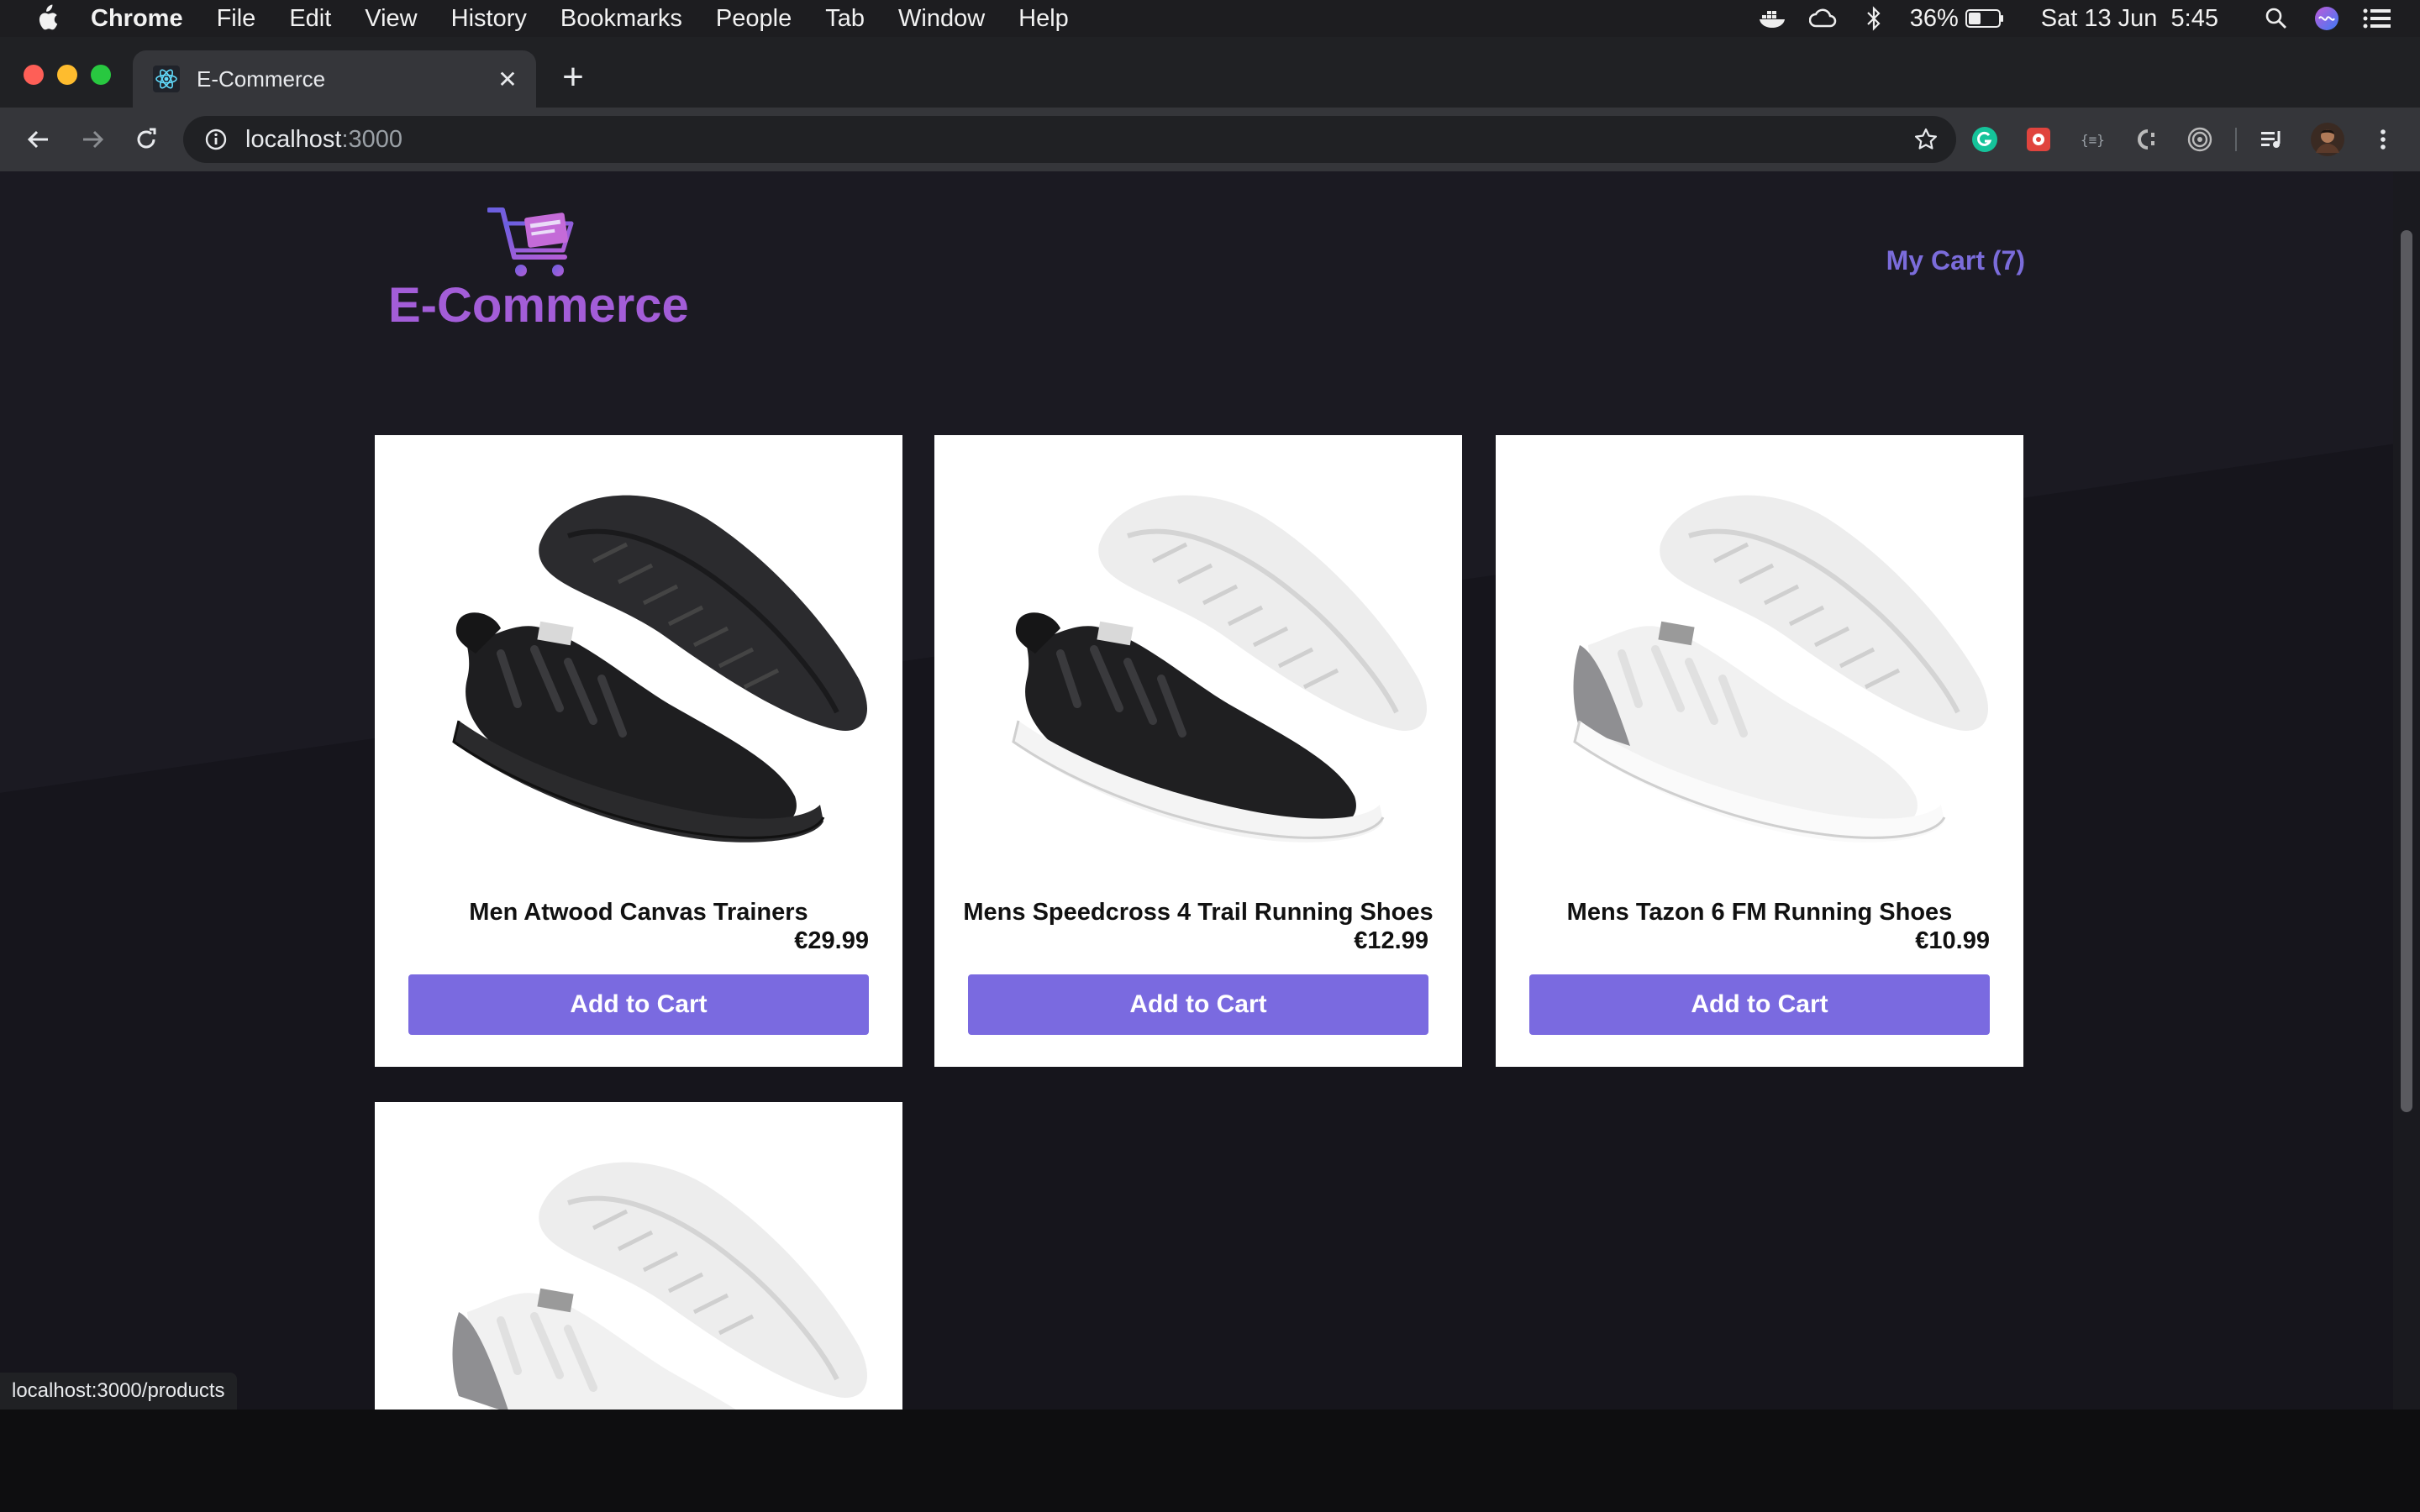 The height and width of the screenshot is (1512, 2420). What do you see at coordinates (1823, 18) in the screenshot?
I see `creative-cloud-icon` at bounding box center [1823, 18].